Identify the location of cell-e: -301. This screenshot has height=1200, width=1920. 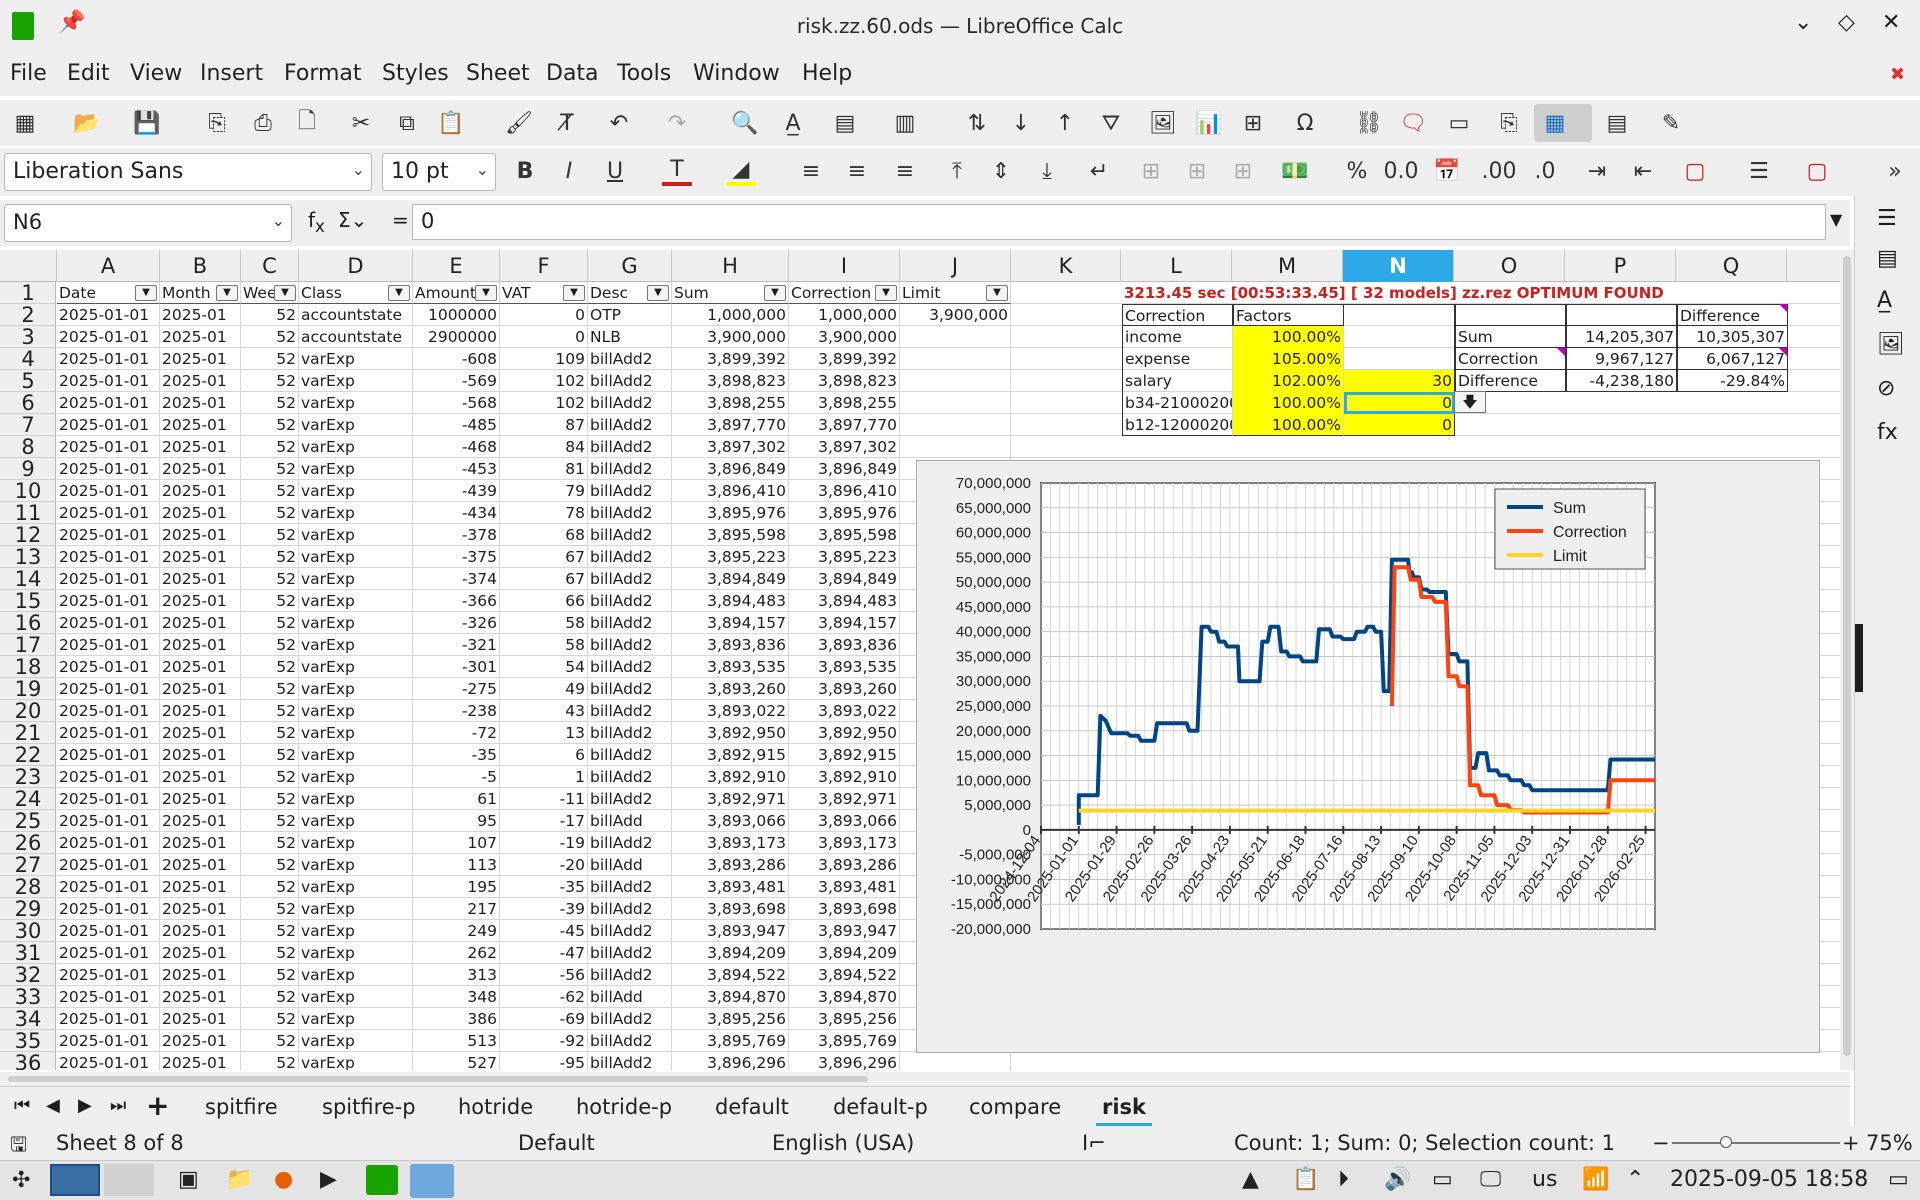
(456, 667).